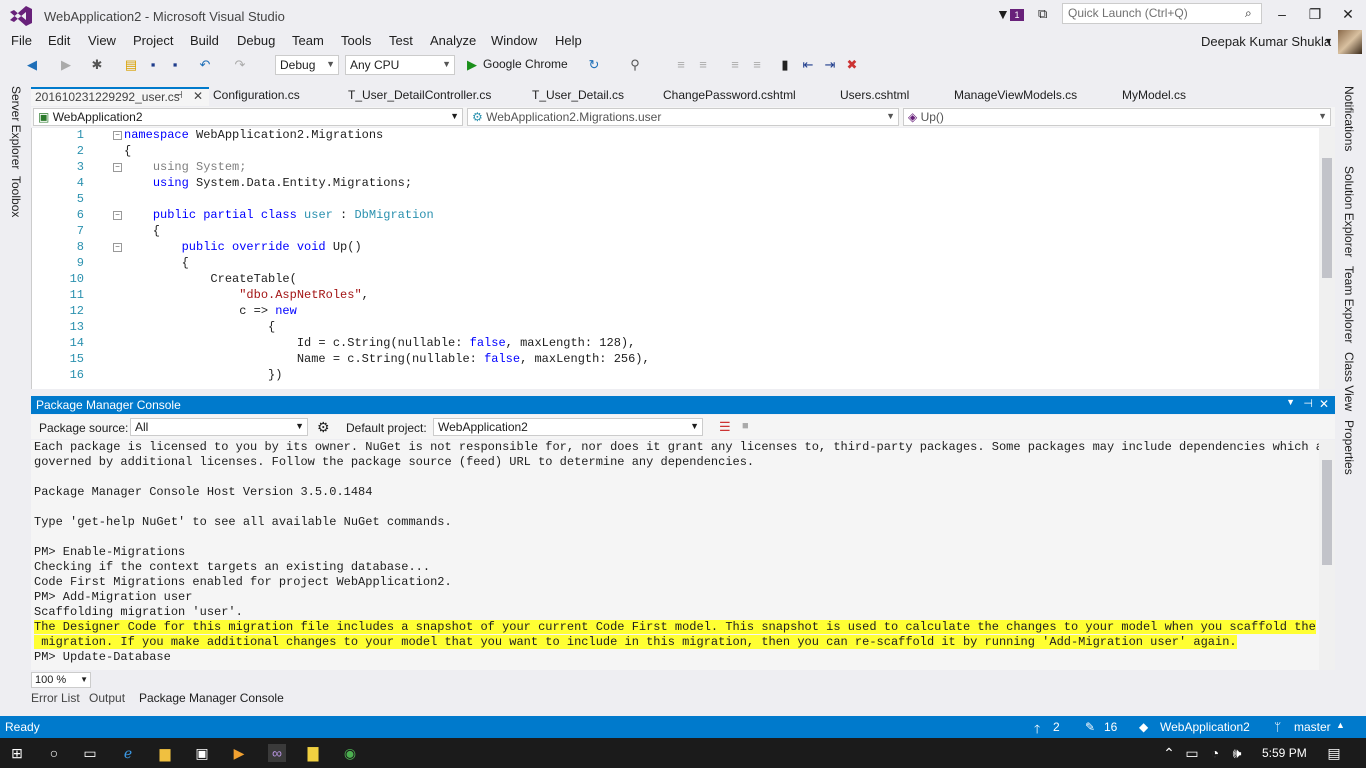  Describe the element at coordinates (16, 127) in the screenshot. I see `server-explorer-tab: Server Explorer` at that location.